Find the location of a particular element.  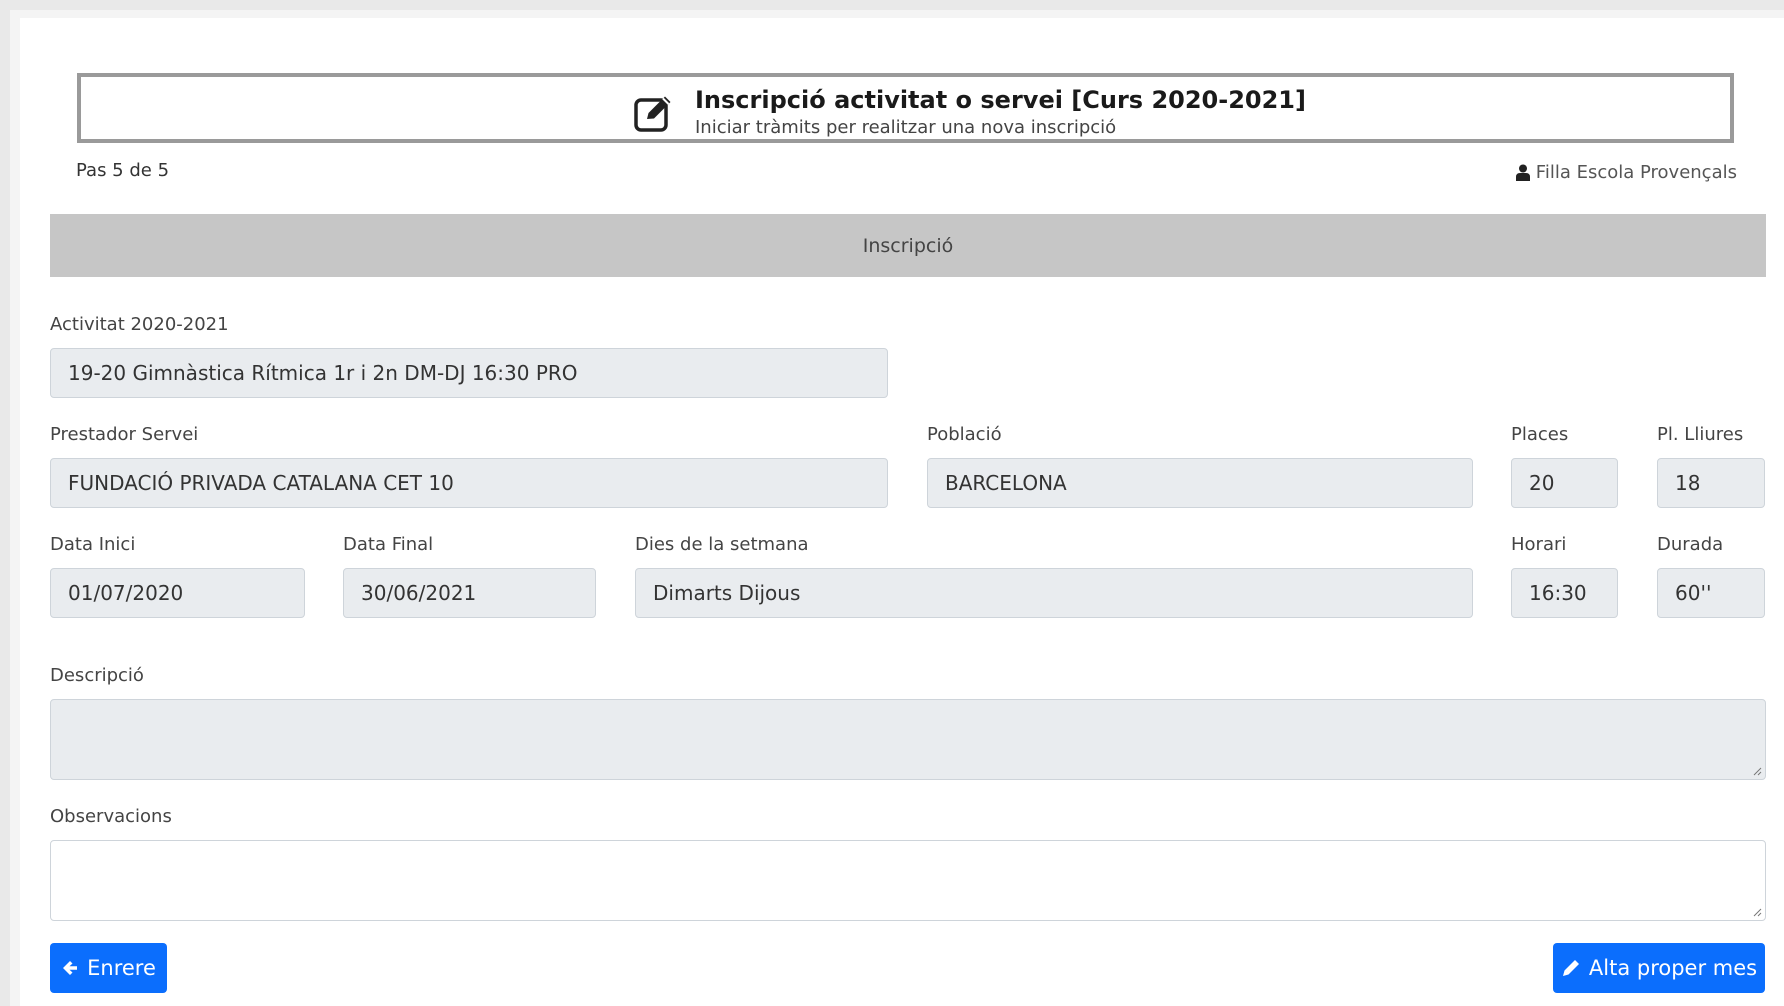

observacions-textarea is located at coordinates (908, 880).